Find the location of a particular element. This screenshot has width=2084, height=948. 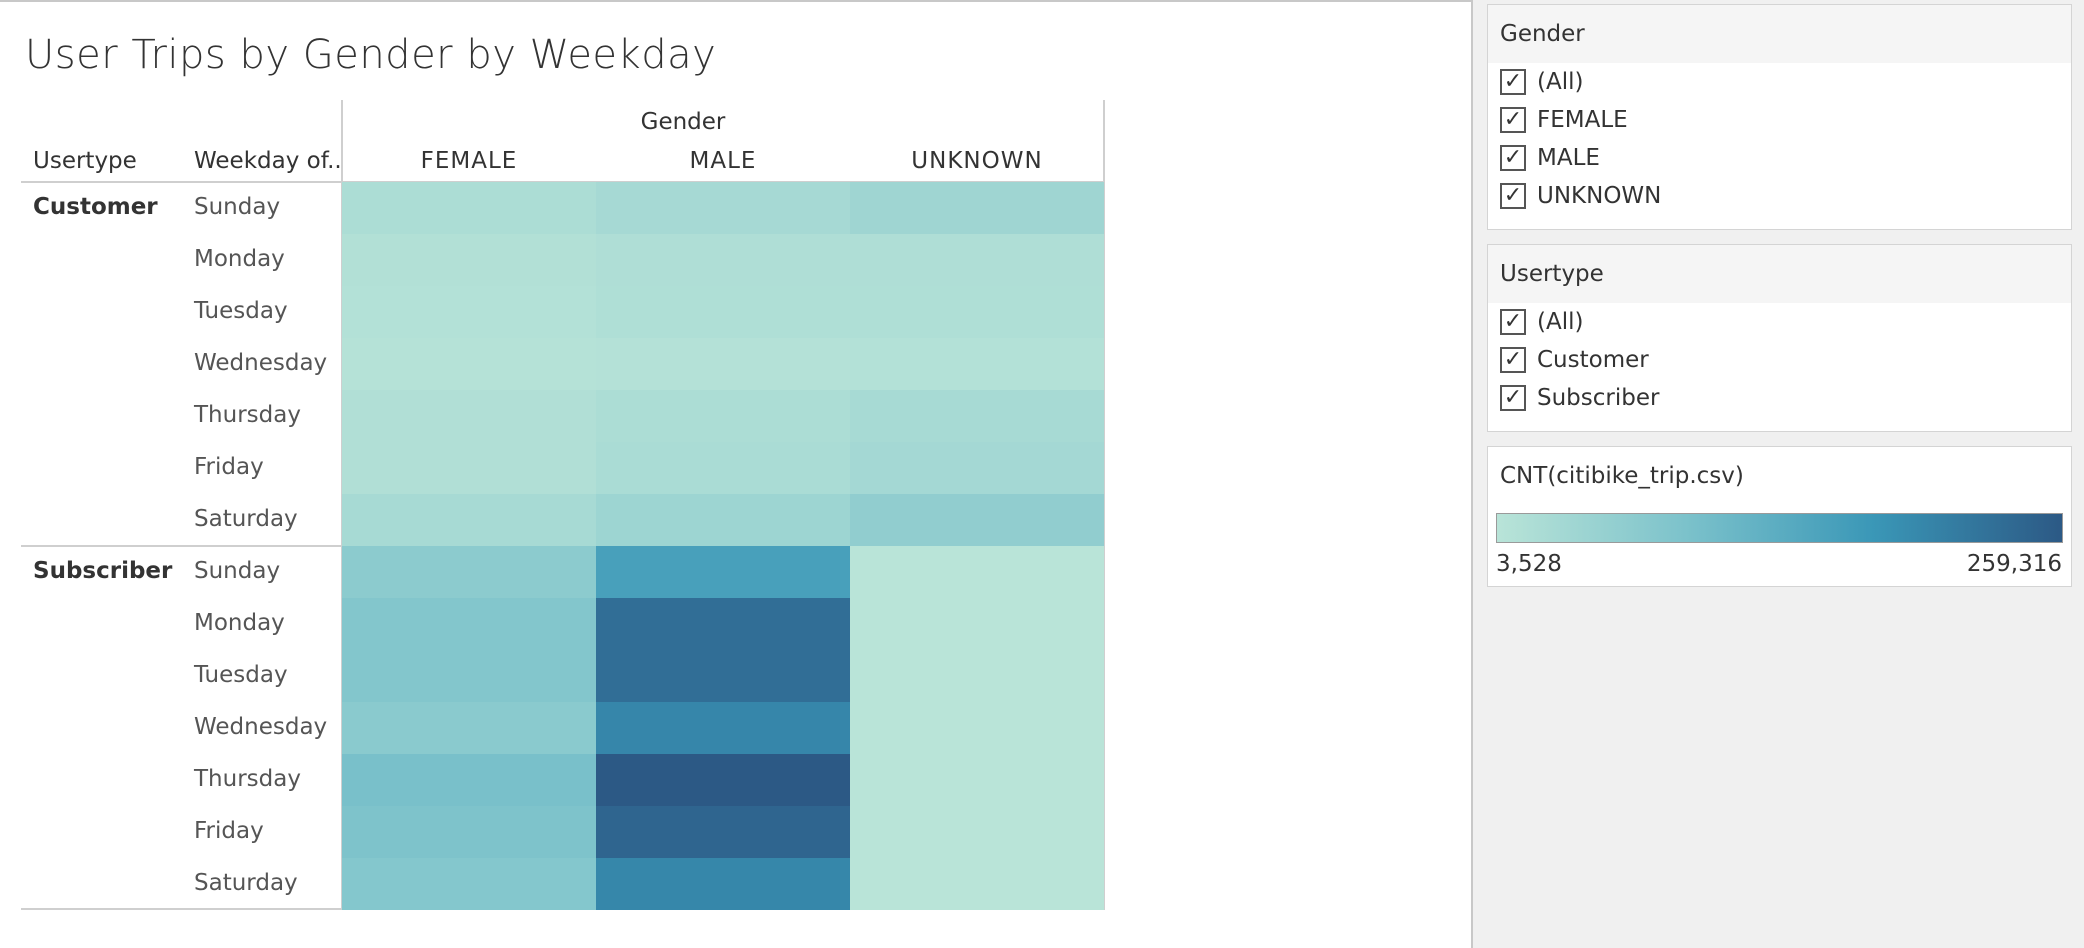

column-header-female: FEMALE is located at coordinates (469, 161).